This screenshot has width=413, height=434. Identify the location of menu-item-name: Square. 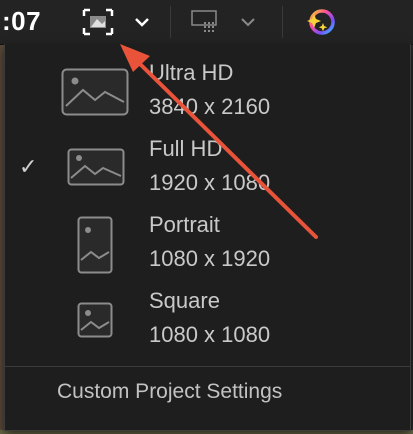
(184, 300).